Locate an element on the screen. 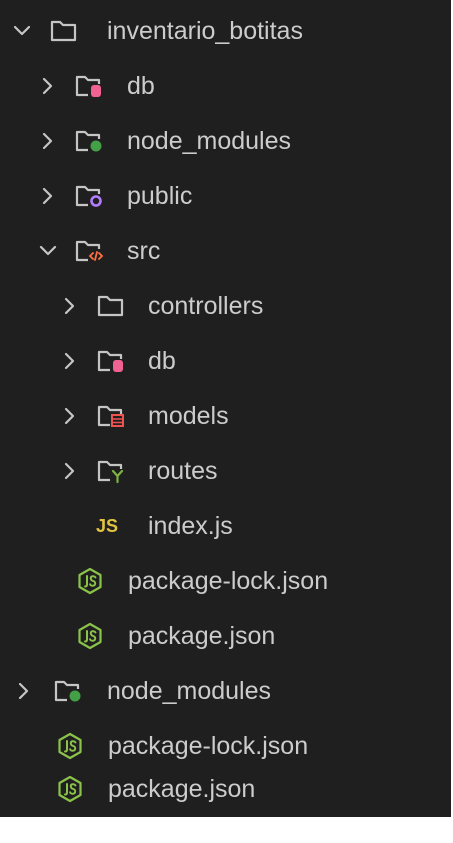 The width and height of the screenshot is (453, 843). tree-item-label: models is located at coordinates (188, 416).